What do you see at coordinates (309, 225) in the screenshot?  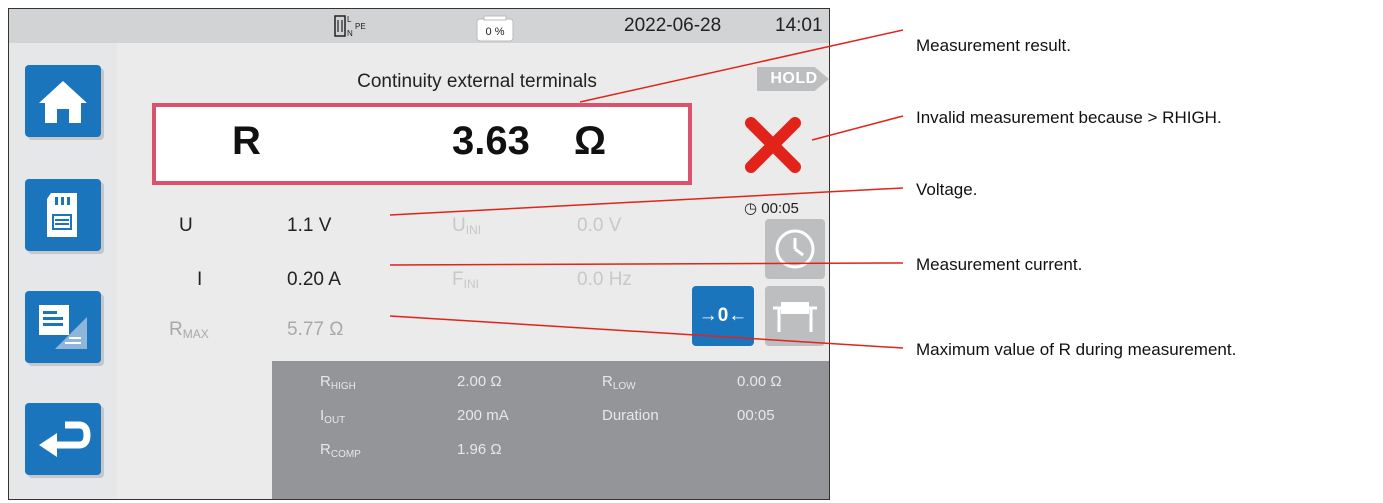 I see `u-value: 1.1 V` at bounding box center [309, 225].